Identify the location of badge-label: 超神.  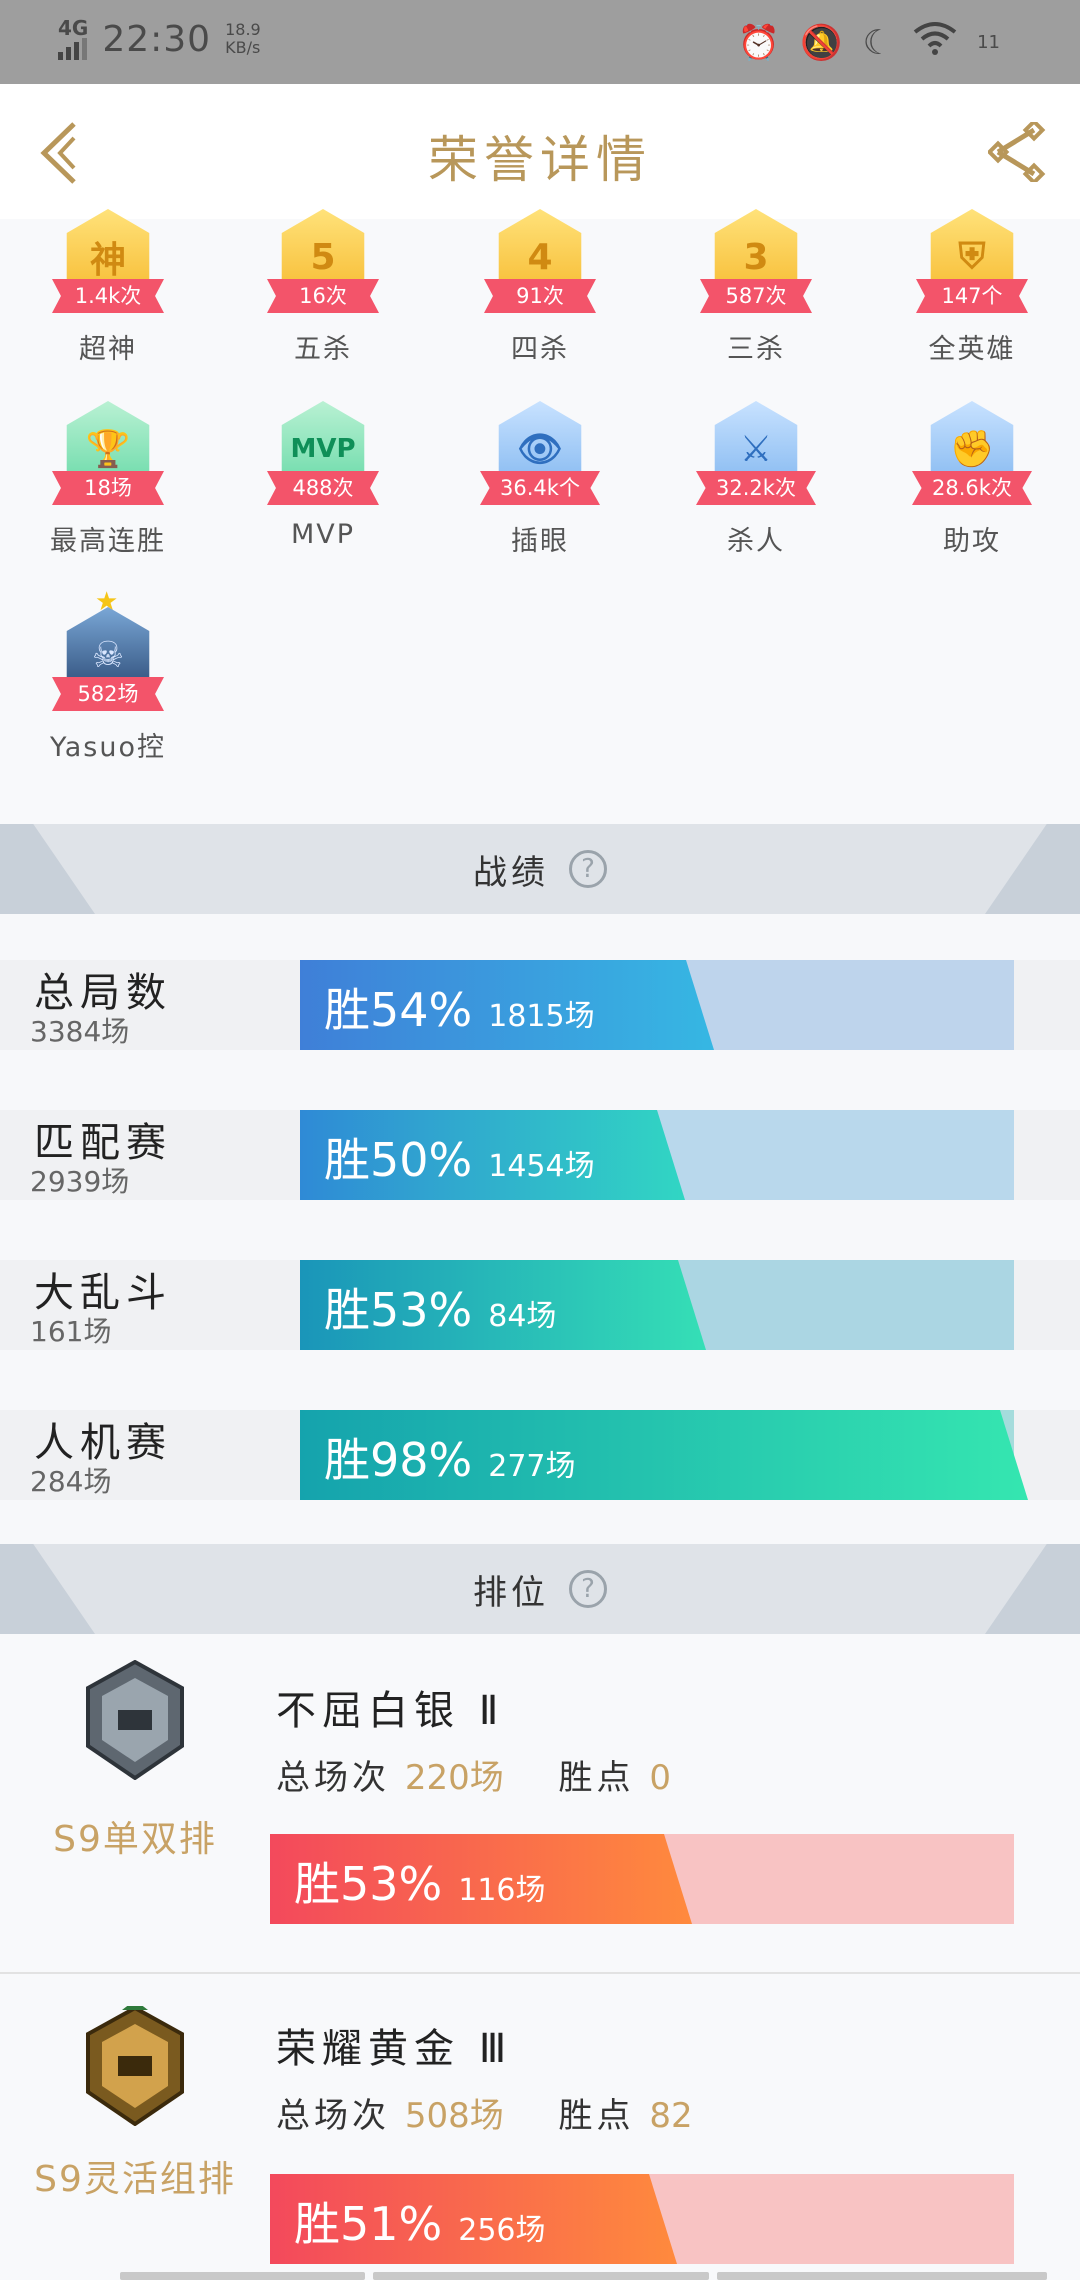
(108, 349).